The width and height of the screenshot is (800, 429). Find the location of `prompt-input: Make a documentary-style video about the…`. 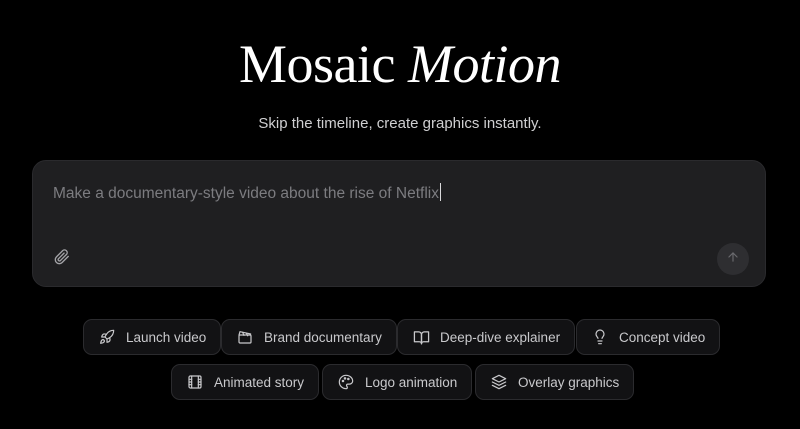

prompt-input: Make a documentary-style video about the… is located at coordinates (247, 193).